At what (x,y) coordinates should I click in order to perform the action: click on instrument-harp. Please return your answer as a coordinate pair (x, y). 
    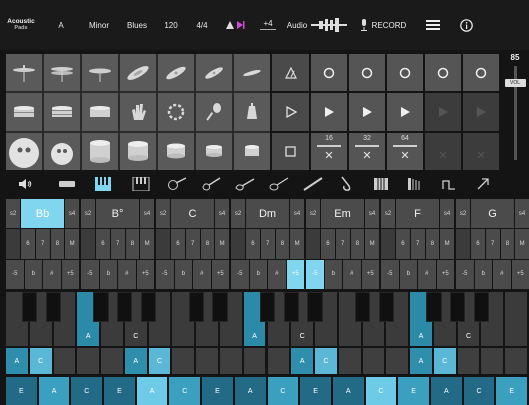
    Looking at the image, I should click on (415, 184).